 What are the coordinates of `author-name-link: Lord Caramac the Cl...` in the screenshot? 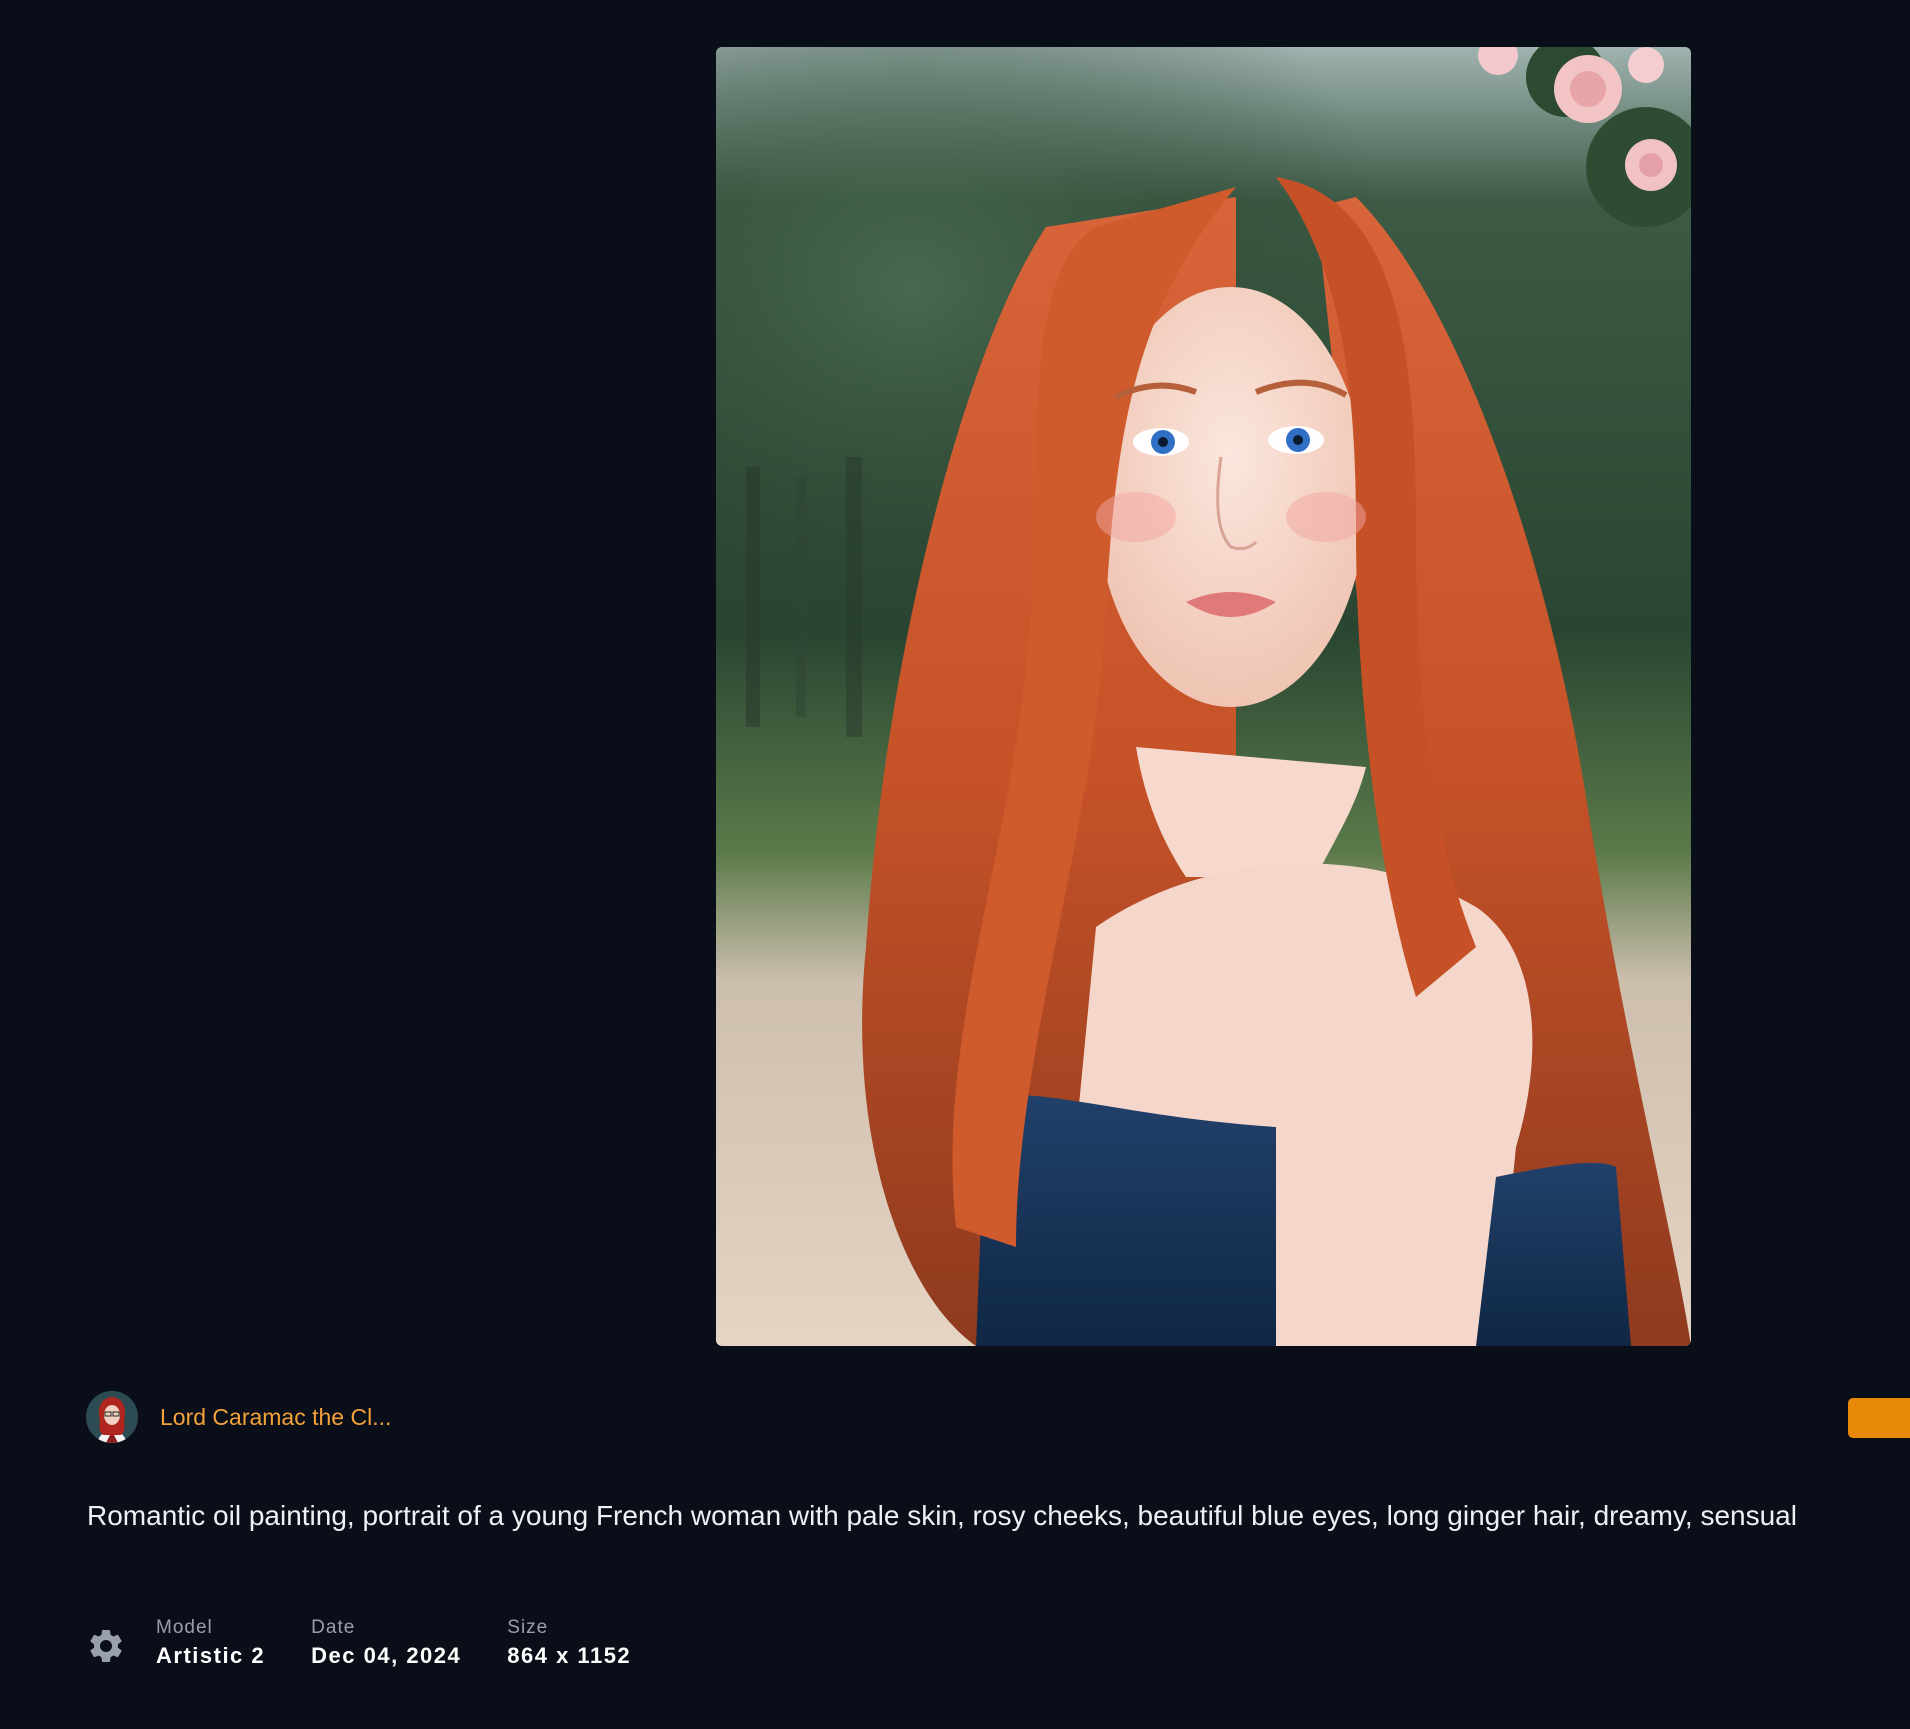 It's located at (275, 1417).